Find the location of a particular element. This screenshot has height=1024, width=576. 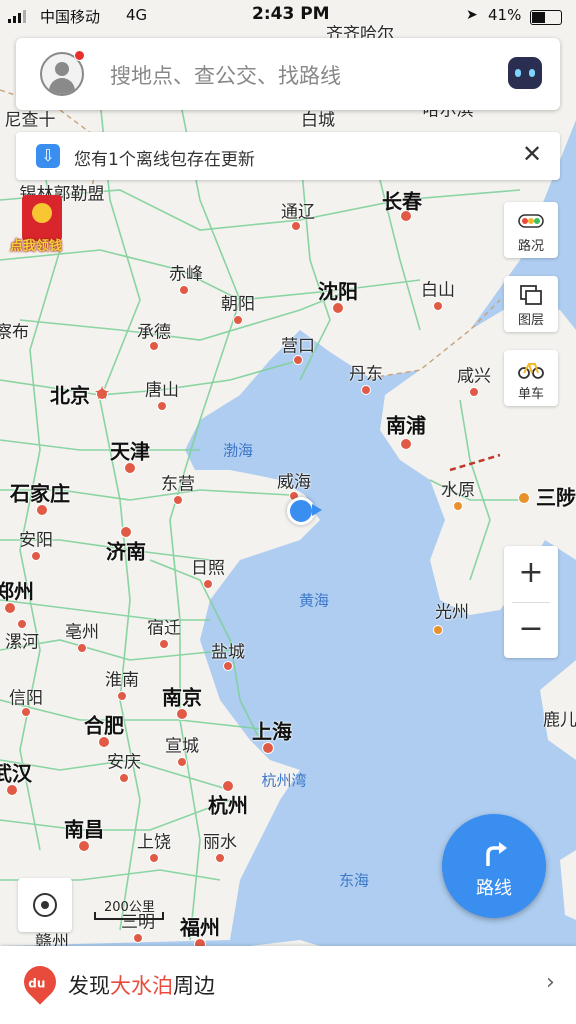

turn-arrow-icon is located at coordinates (496, 854).